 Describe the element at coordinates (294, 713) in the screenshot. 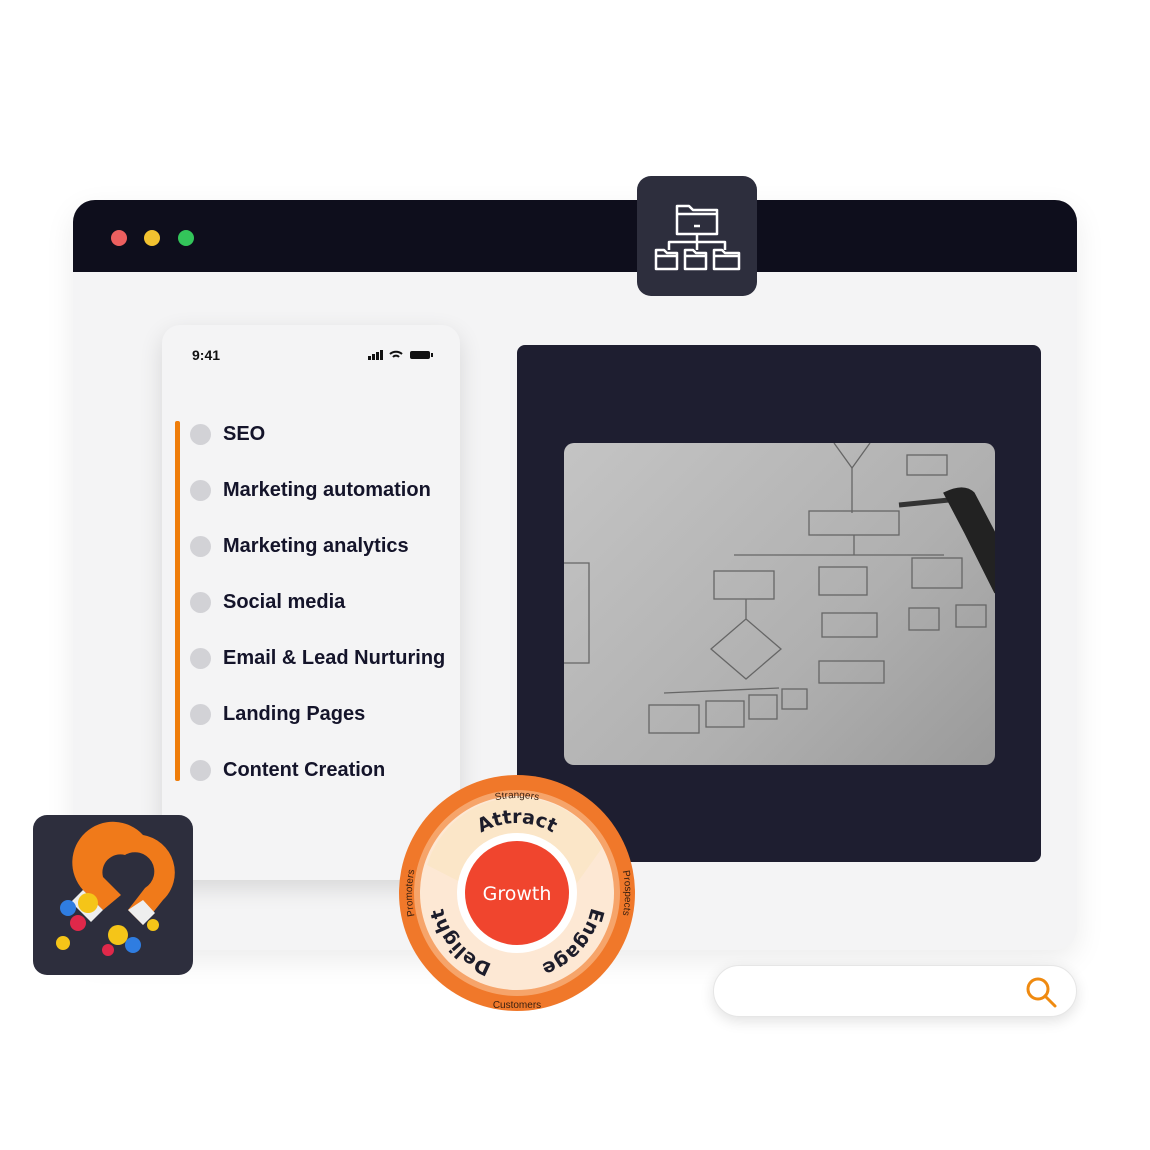

I see `item-label: Landing Pages` at that location.